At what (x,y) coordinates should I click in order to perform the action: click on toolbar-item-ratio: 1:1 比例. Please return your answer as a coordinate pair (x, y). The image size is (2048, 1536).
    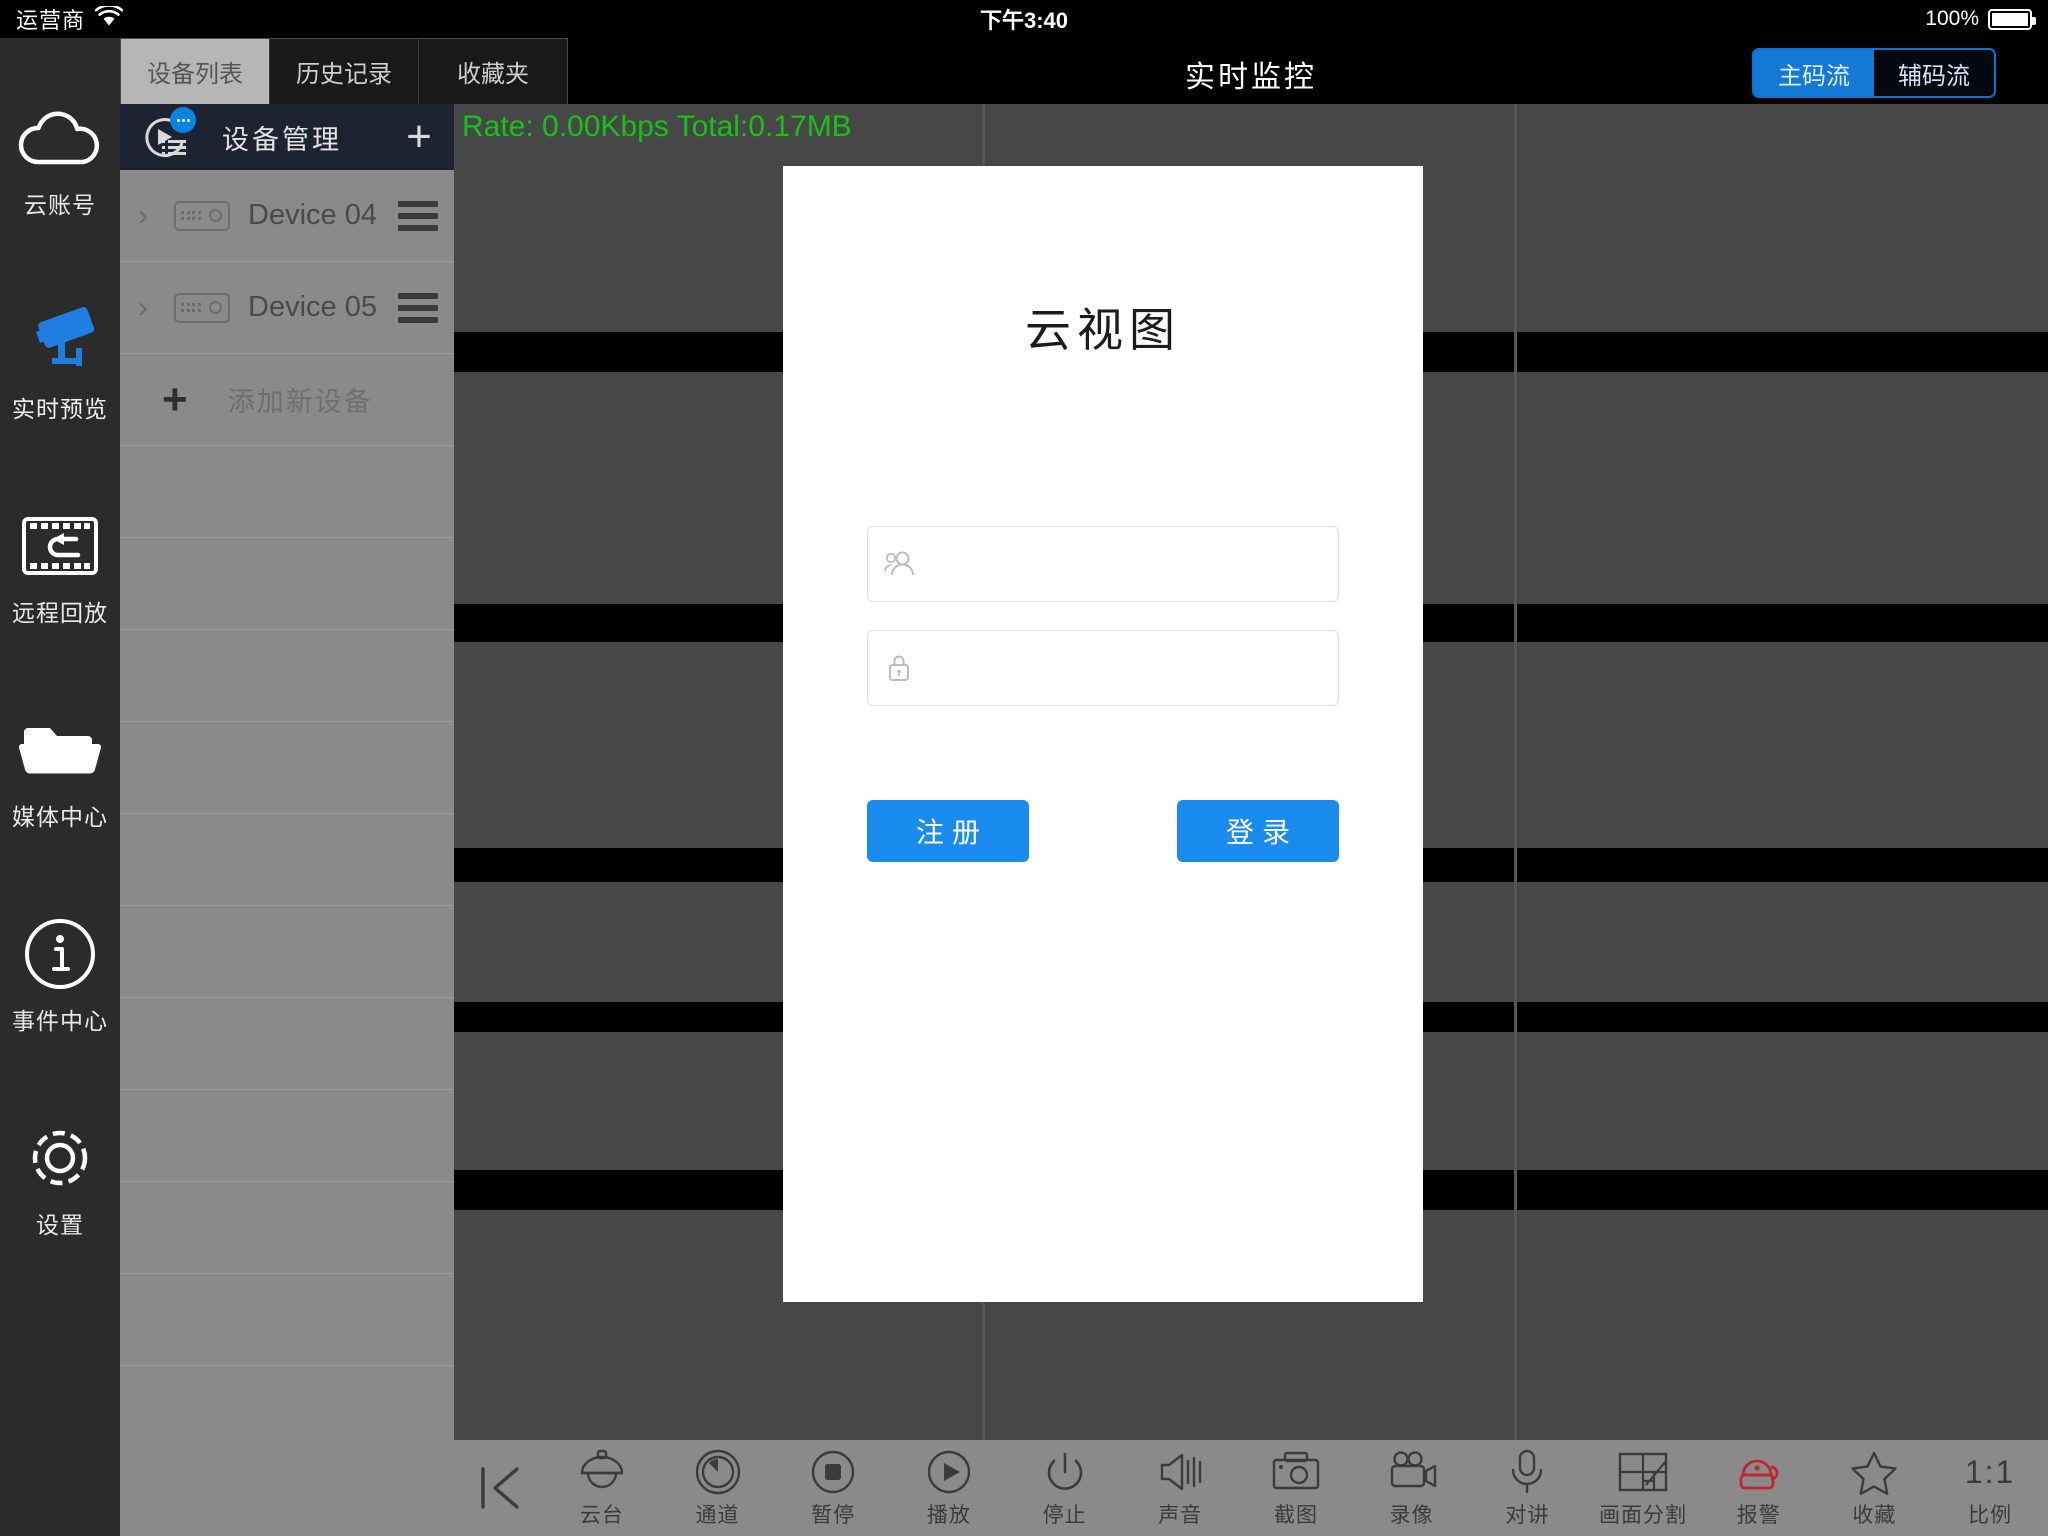
    Looking at the image, I should click on (1990, 1488).